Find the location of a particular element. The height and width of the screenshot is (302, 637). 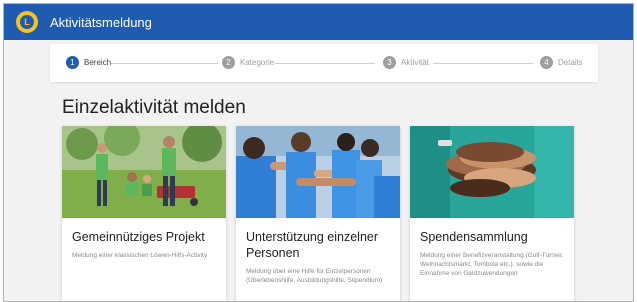

step-number-icon: 4 is located at coordinates (546, 62).